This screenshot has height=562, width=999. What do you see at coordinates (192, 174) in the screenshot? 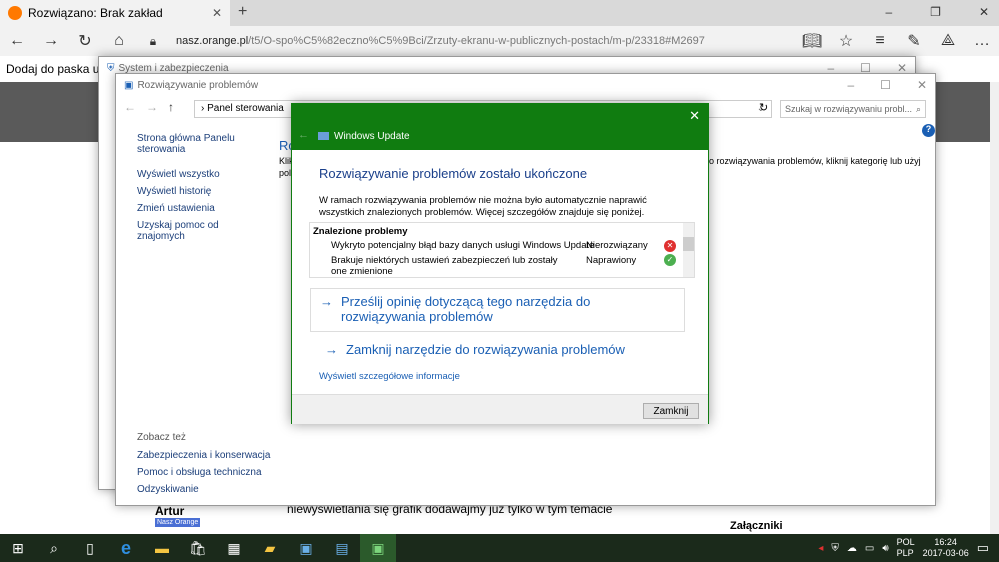
I see `sidebar-link-view-all: Wyświetl wszystko` at bounding box center [192, 174].